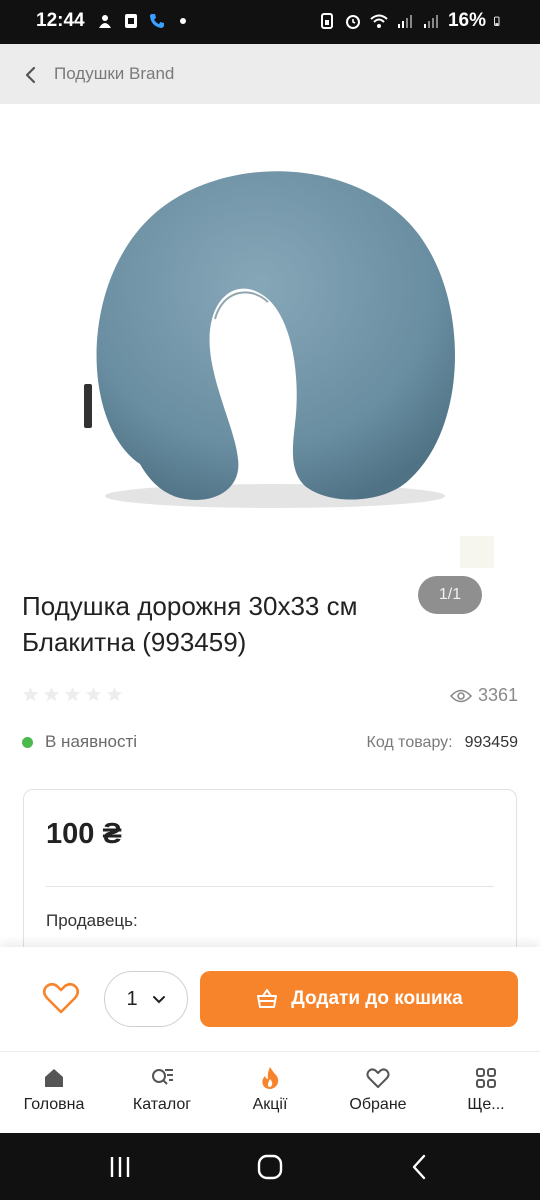  I want to click on views-count: 3361, so click(483, 695).